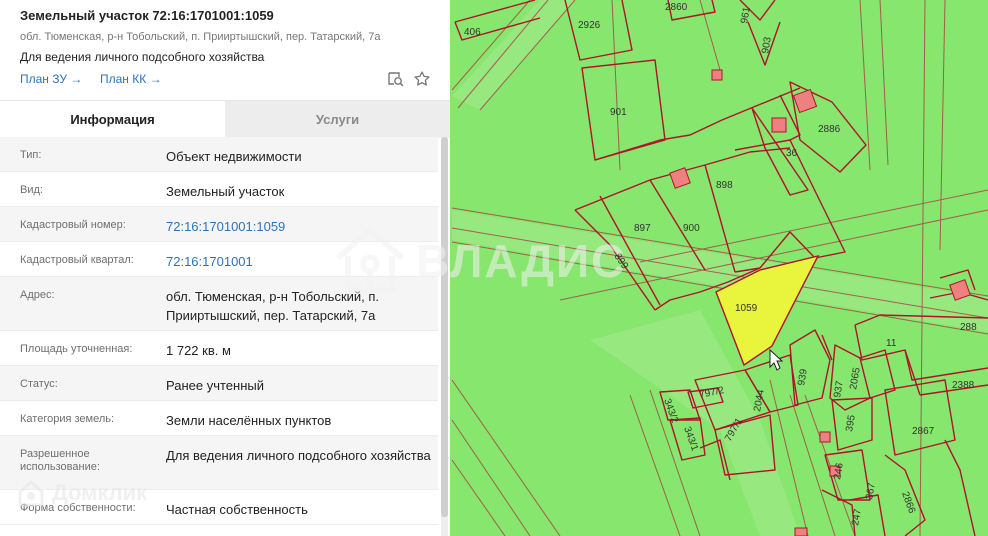 This screenshot has height=536, width=988. What do you see at coordinates (73, 225) in the screenshot?
I see `cad-number-label: Кадастровый номер:` at bounding box center [73, 225].